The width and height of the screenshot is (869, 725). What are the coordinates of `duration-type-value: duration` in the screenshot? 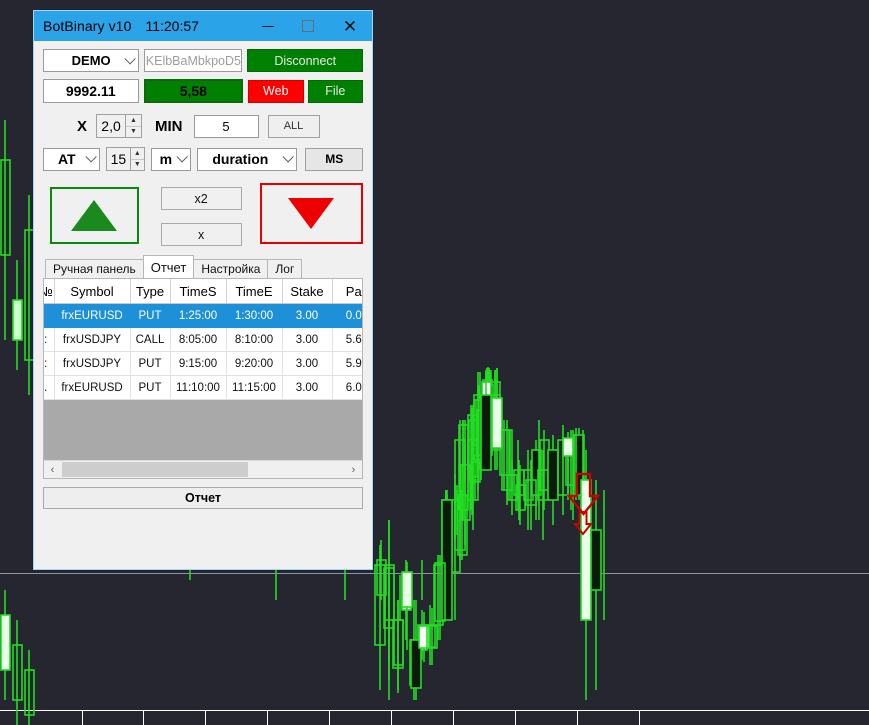 It's located at (240, 159).